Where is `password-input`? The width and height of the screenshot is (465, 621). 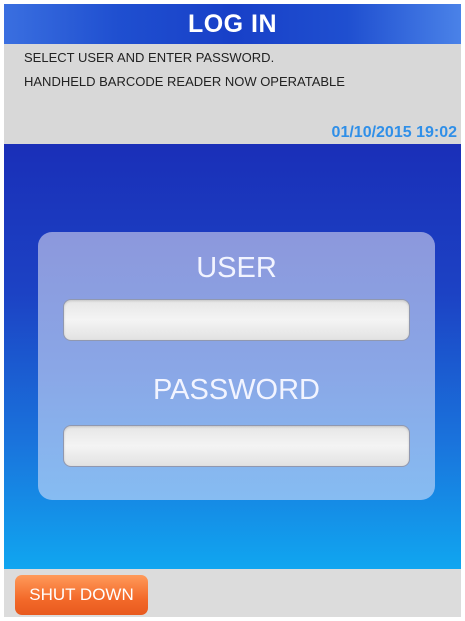 password-input is located at coordinates (236, 446).